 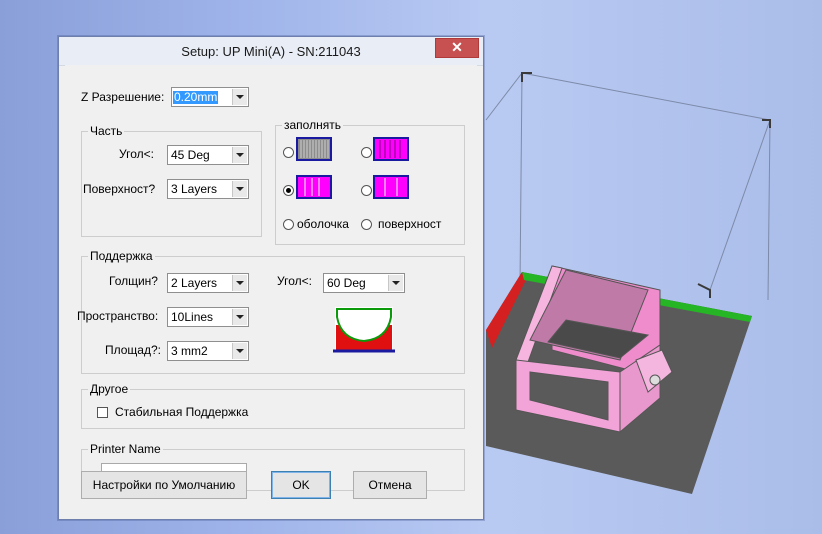 What do you see at coordinates (208, 317) in the screenshot?
I see `support-space-select: 10Lines` at bounding box center [208, 317].